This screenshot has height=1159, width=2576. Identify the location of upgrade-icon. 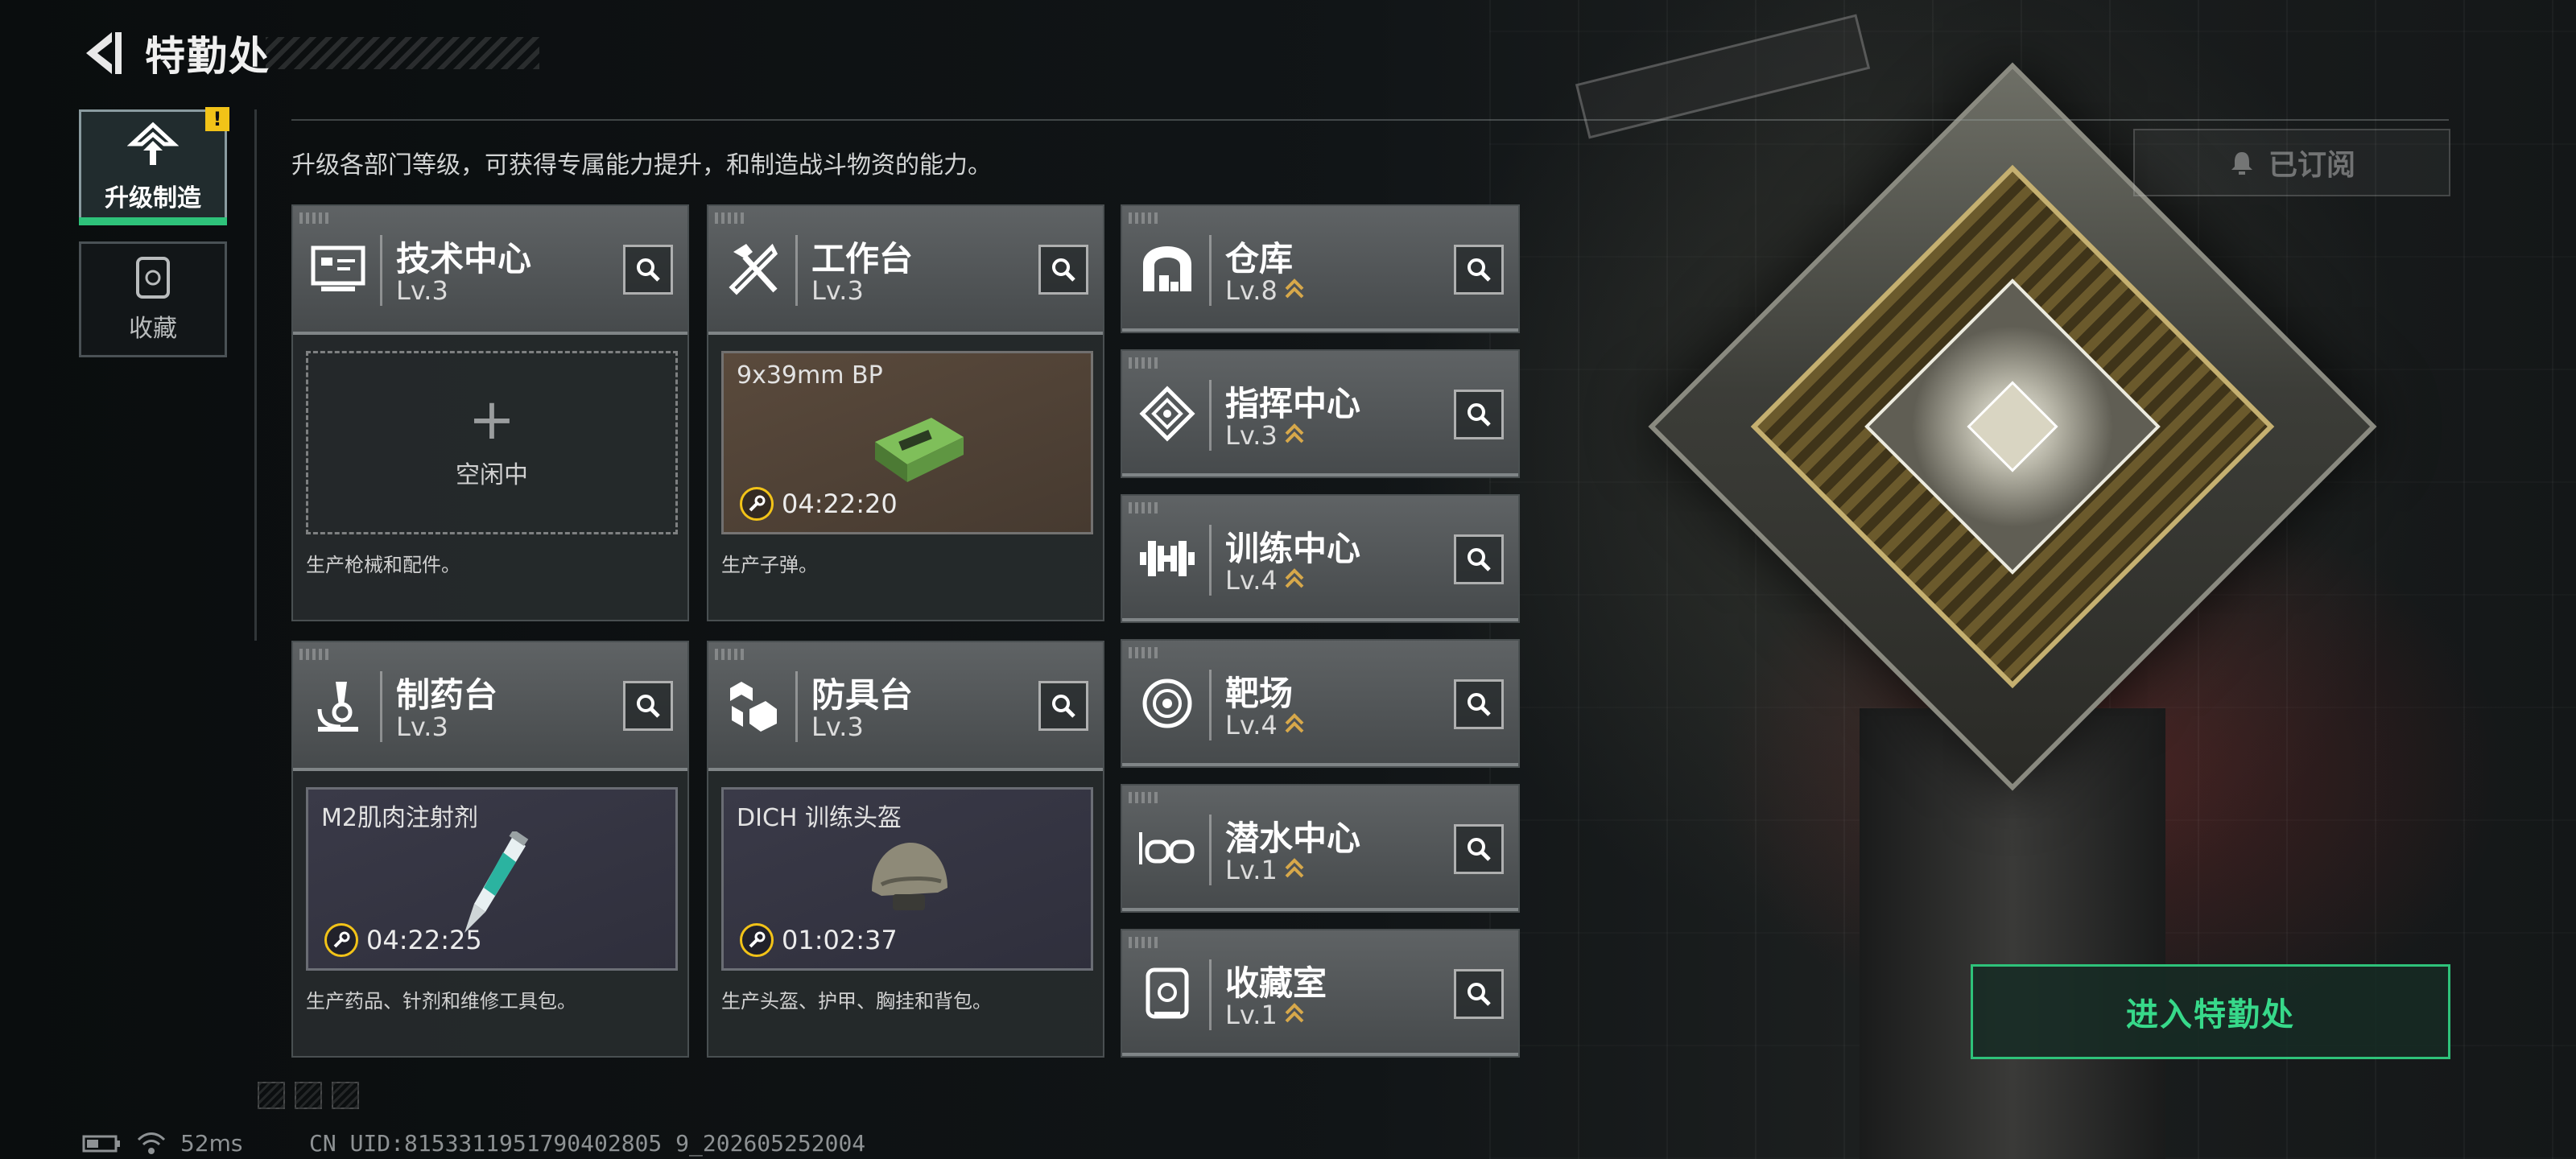
(153, 143).